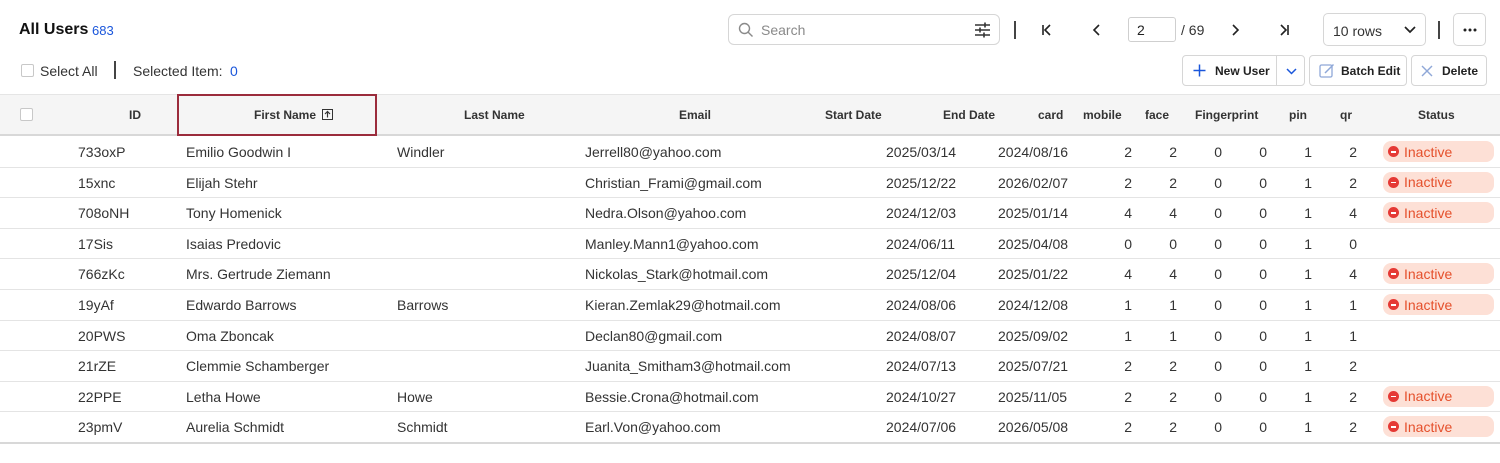 The width and height of the screenshot is (1500, 463). What do you see at coordinates (1393, 274) in the screenshot?
I see `minus-circle-icon` at bounding box center [1393, 274].